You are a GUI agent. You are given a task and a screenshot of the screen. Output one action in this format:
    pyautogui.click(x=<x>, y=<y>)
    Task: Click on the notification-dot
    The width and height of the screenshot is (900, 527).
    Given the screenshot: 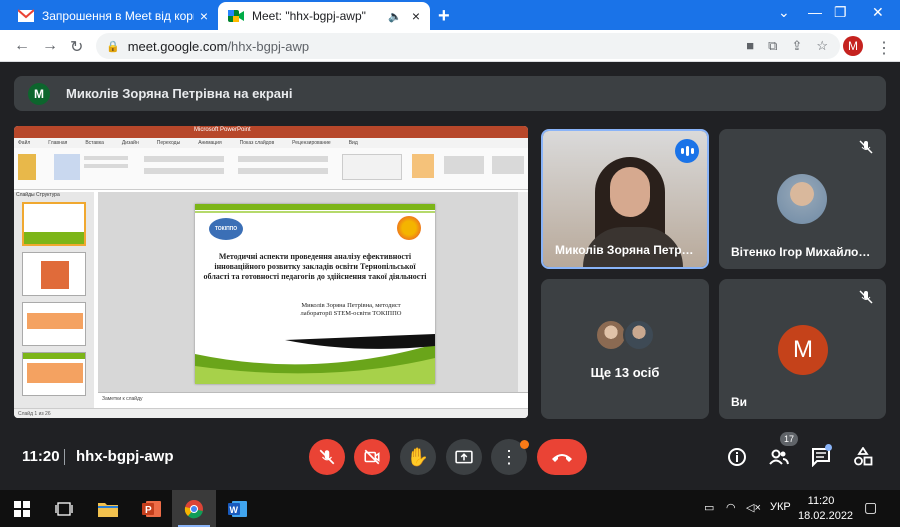 What is the action you would take?
    pyautogui.click(x=524, y=444)
    